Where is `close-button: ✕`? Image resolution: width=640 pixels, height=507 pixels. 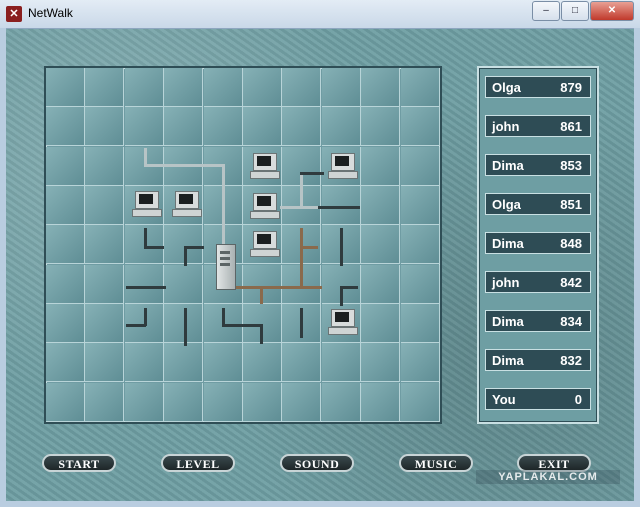 close-button: ✕ is located at coordinates (612, 11).